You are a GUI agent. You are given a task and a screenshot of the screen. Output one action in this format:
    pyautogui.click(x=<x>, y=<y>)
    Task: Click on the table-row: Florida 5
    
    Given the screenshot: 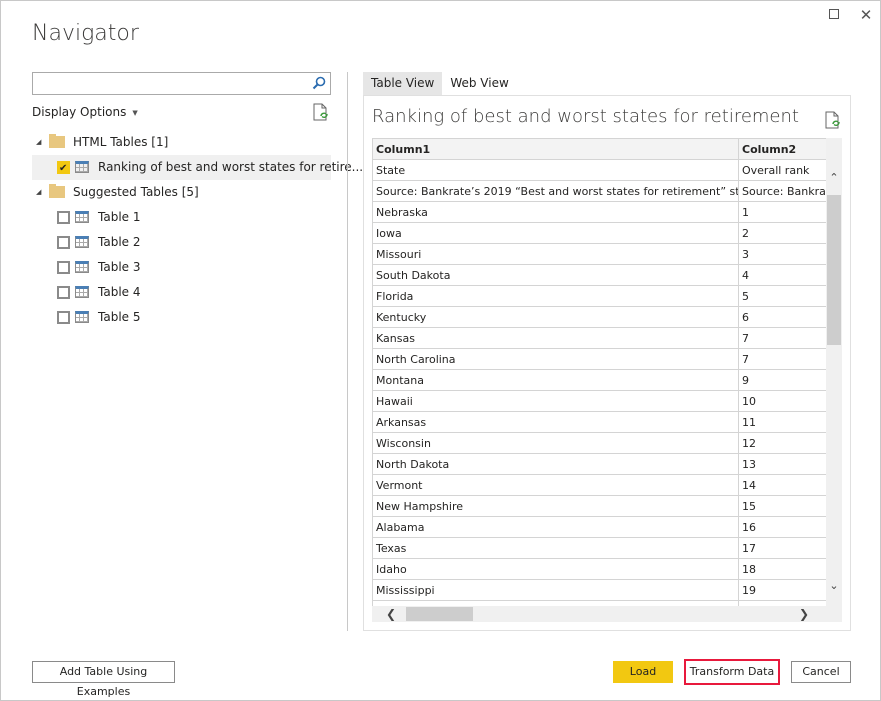 What is the action you would take?
    pyautogui.click(x=599, y=296)
    